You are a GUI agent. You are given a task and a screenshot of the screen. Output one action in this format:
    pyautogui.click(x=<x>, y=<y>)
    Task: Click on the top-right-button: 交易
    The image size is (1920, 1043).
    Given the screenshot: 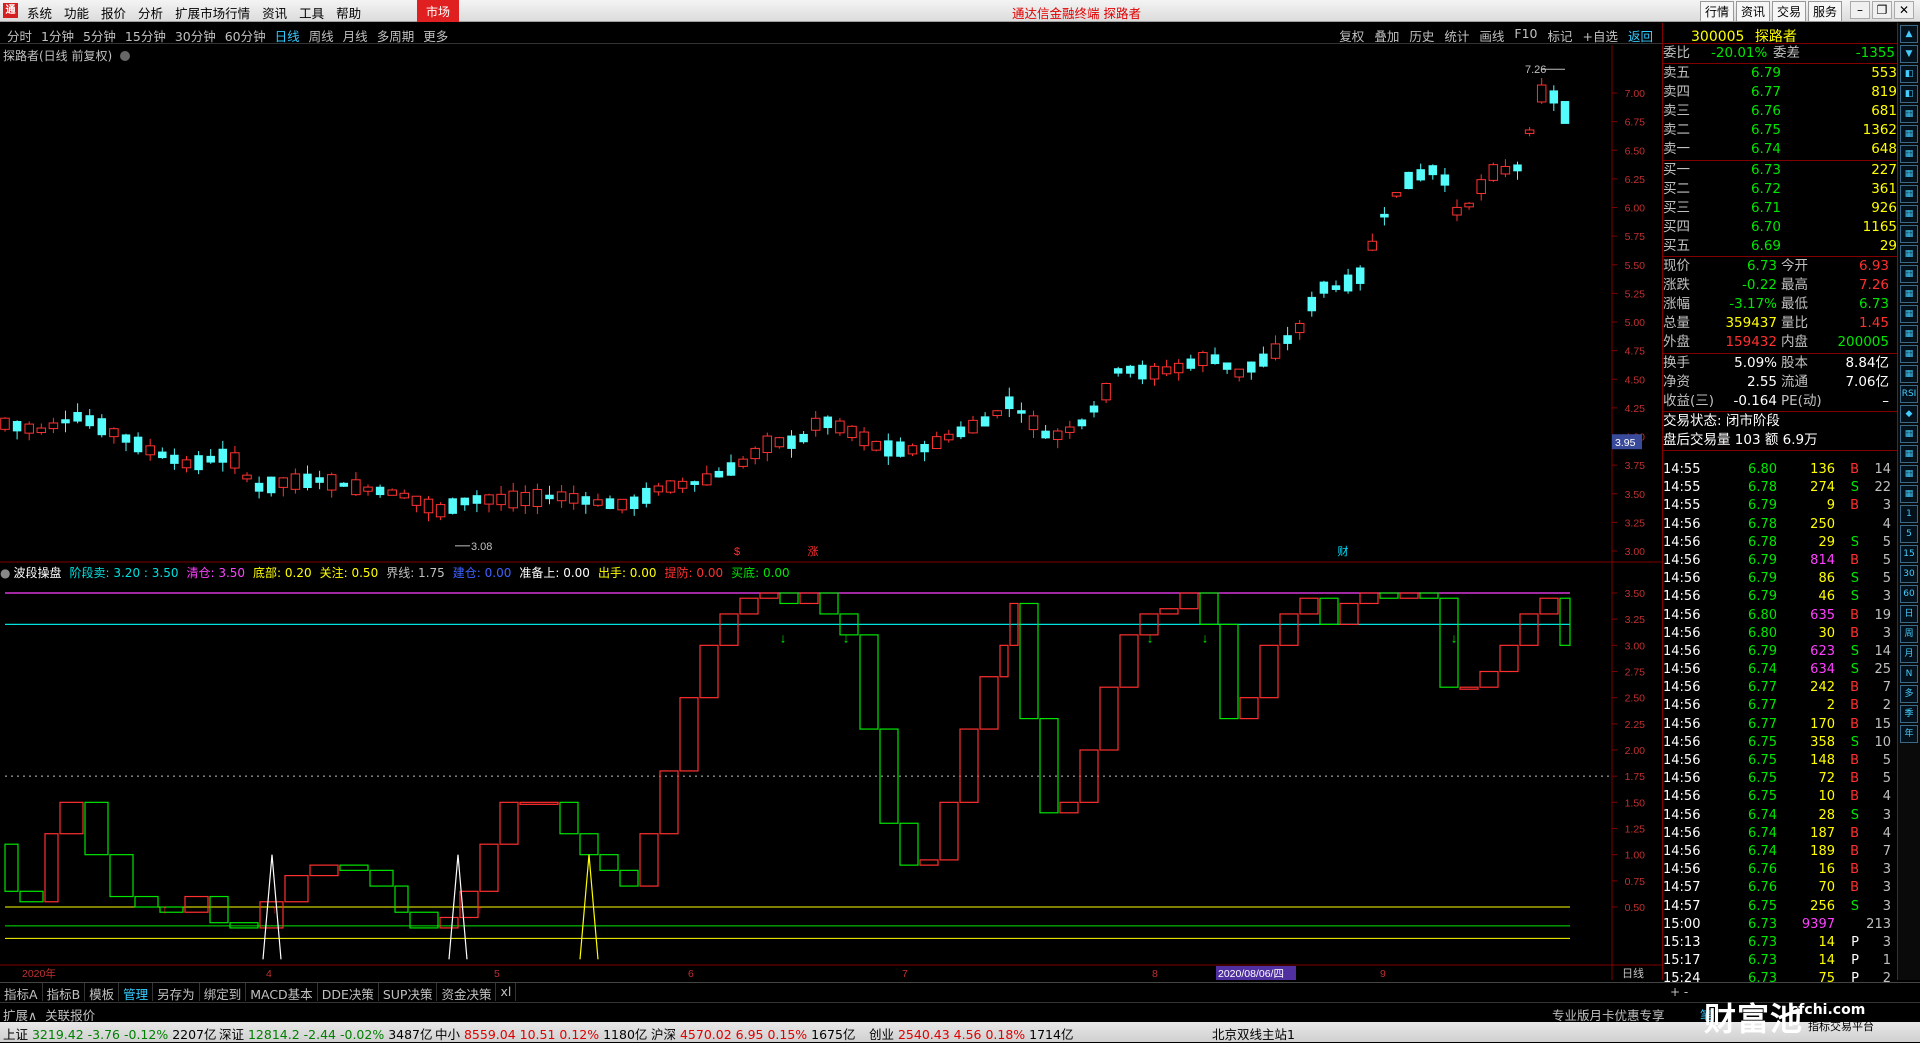 What is the action you would take?
    pyautogui.click(x=1789, y=11)
    